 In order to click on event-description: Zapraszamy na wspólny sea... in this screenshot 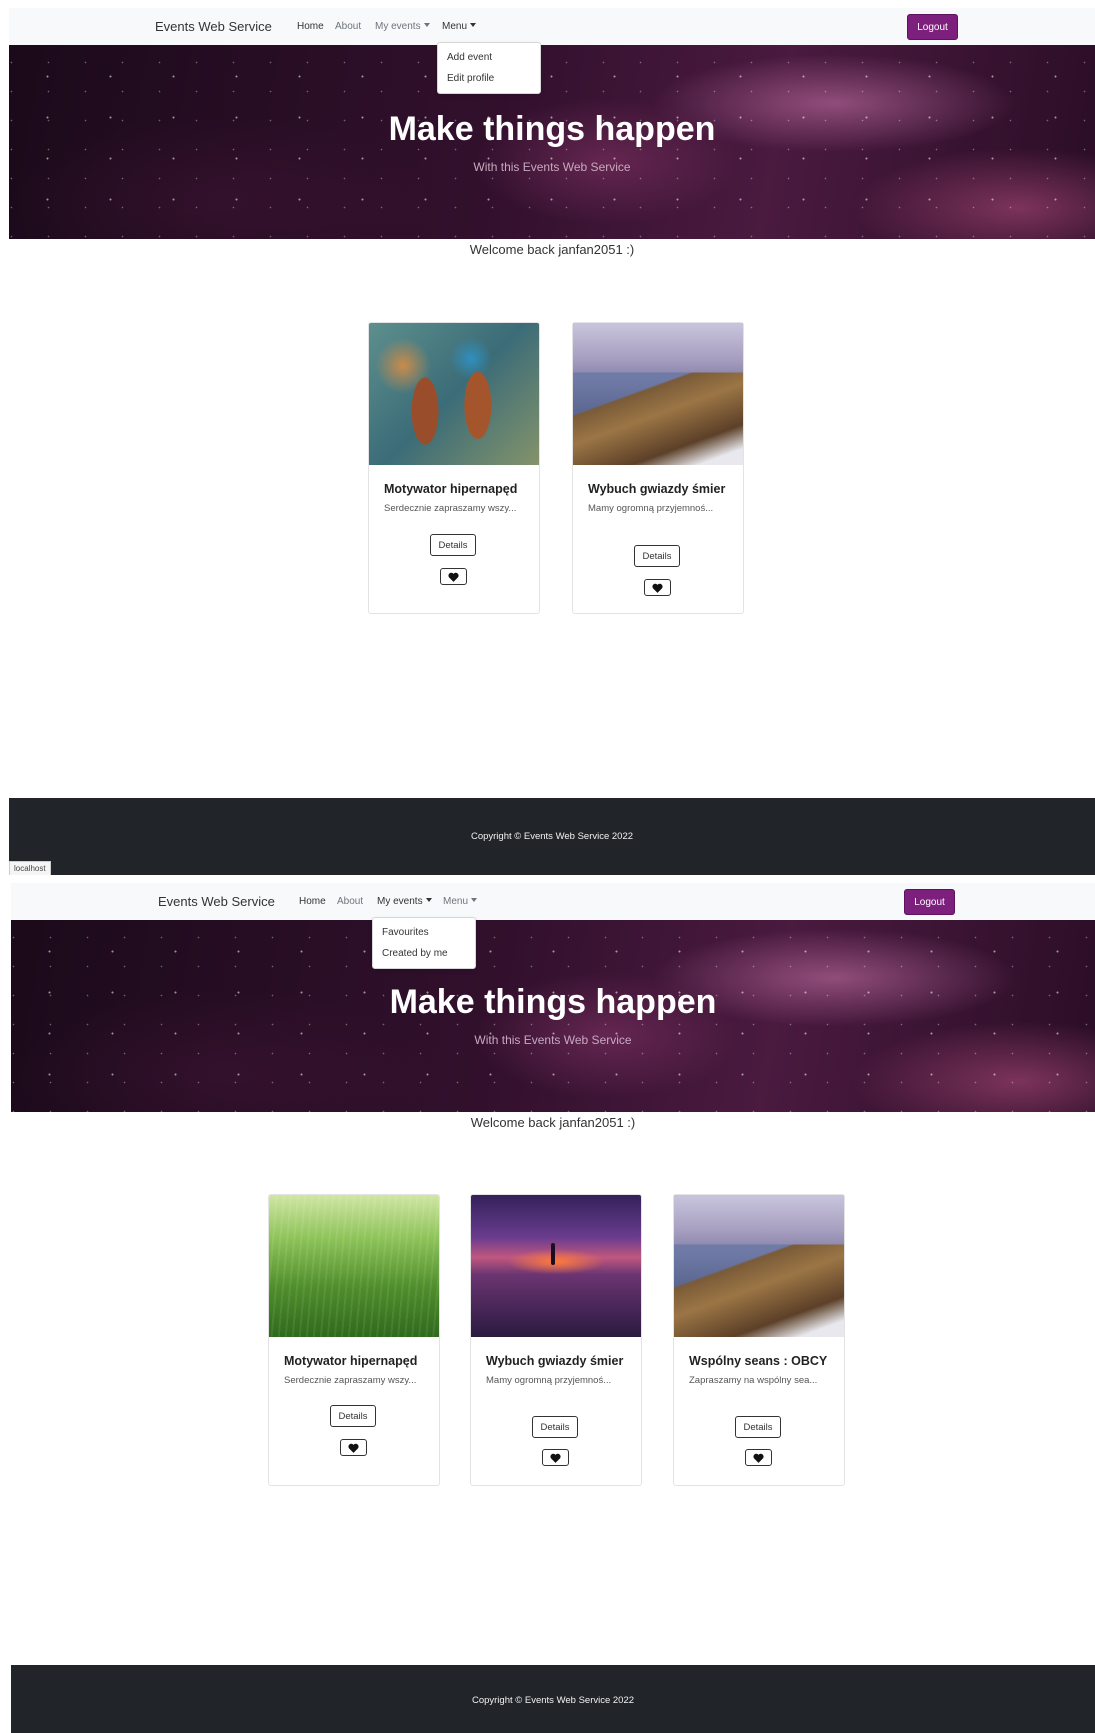, I will do `click(753, 1380)`.